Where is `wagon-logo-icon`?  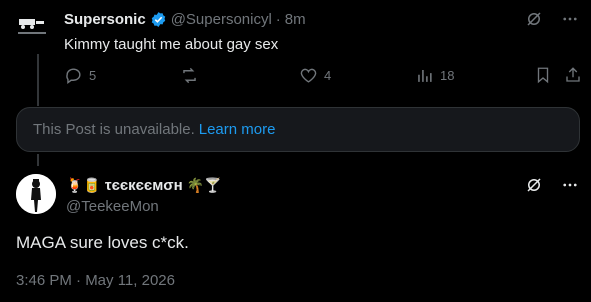
wagon-logo-icon is located at coordinates (32, 26).